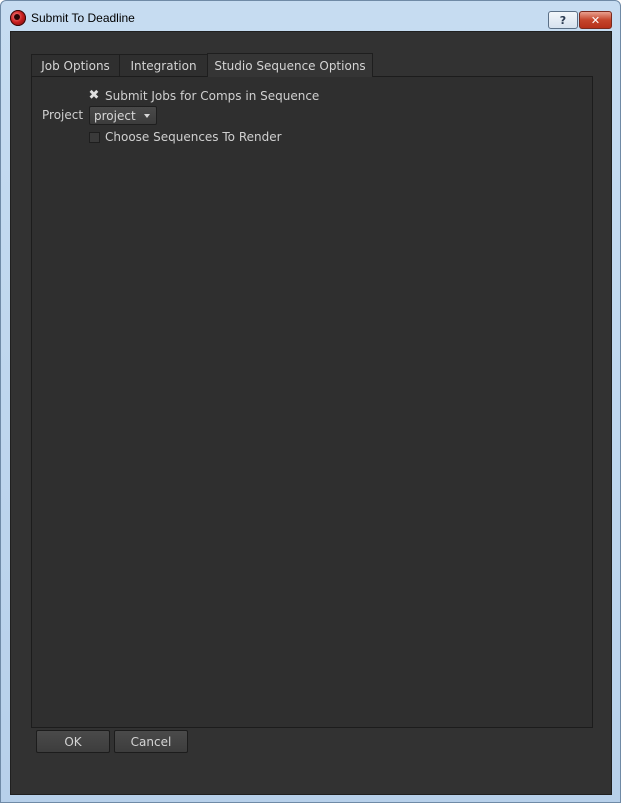 The image size is (621, 803). I want to click on window-title: Submit To Deadline, so click(83, 18).